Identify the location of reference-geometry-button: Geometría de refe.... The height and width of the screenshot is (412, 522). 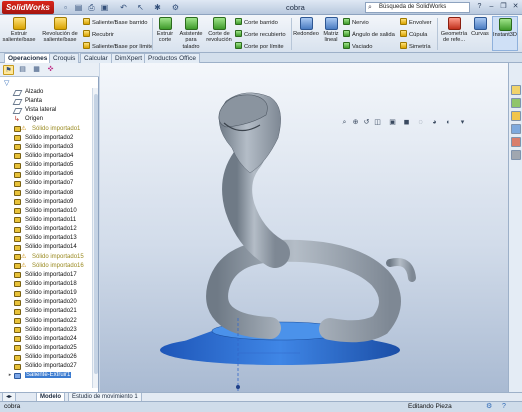
(454, 30).